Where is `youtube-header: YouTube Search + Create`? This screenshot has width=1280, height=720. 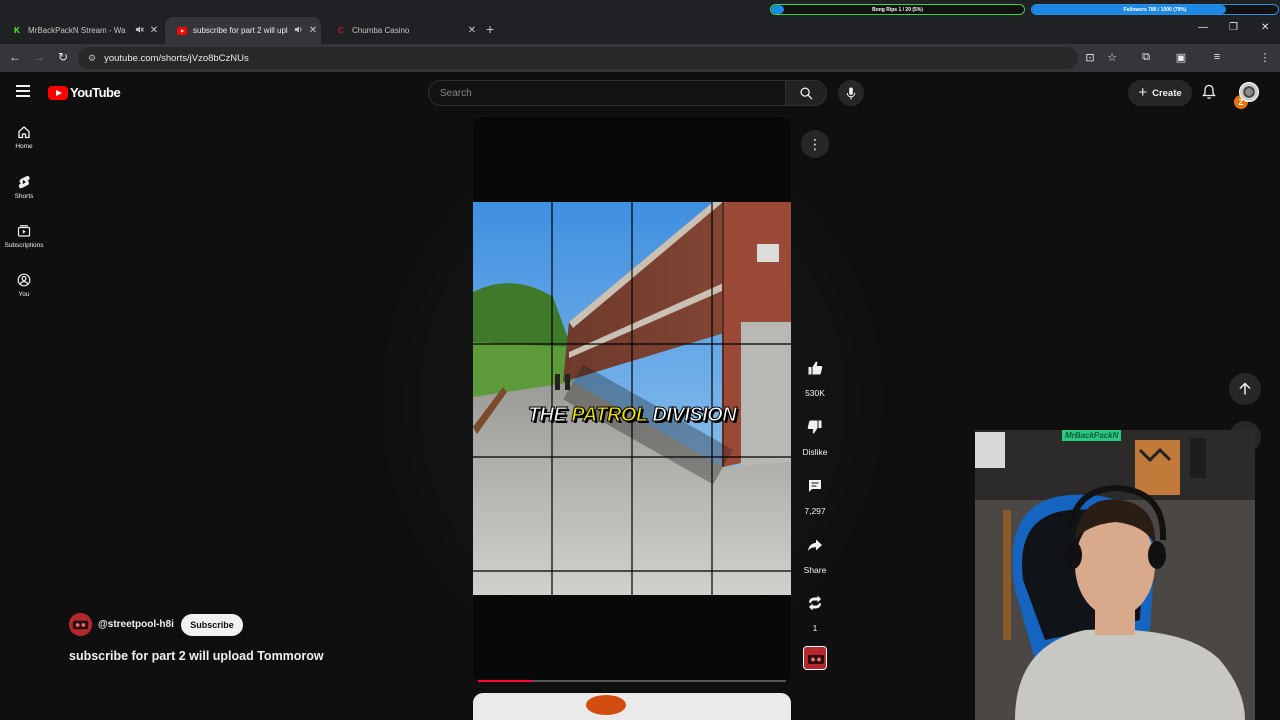
youtube-header: YouTube Search + Create is located at coordinates (640, 93).